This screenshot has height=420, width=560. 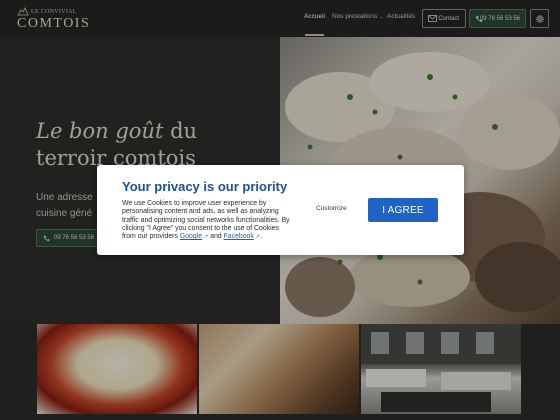 What do you see at coordinates (331, 208) in the screenshot?
I see `customize-button: Customize` at bounding box center [331, 208].